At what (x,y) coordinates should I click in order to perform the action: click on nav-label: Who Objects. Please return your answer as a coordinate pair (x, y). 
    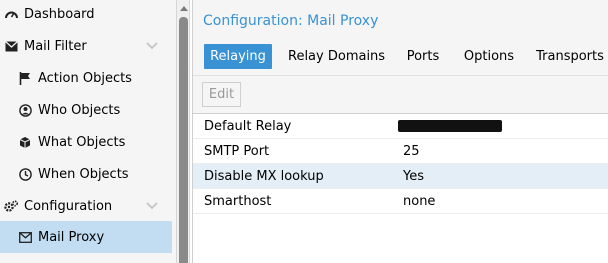
    Looking at the image, I should click on (79, 110).